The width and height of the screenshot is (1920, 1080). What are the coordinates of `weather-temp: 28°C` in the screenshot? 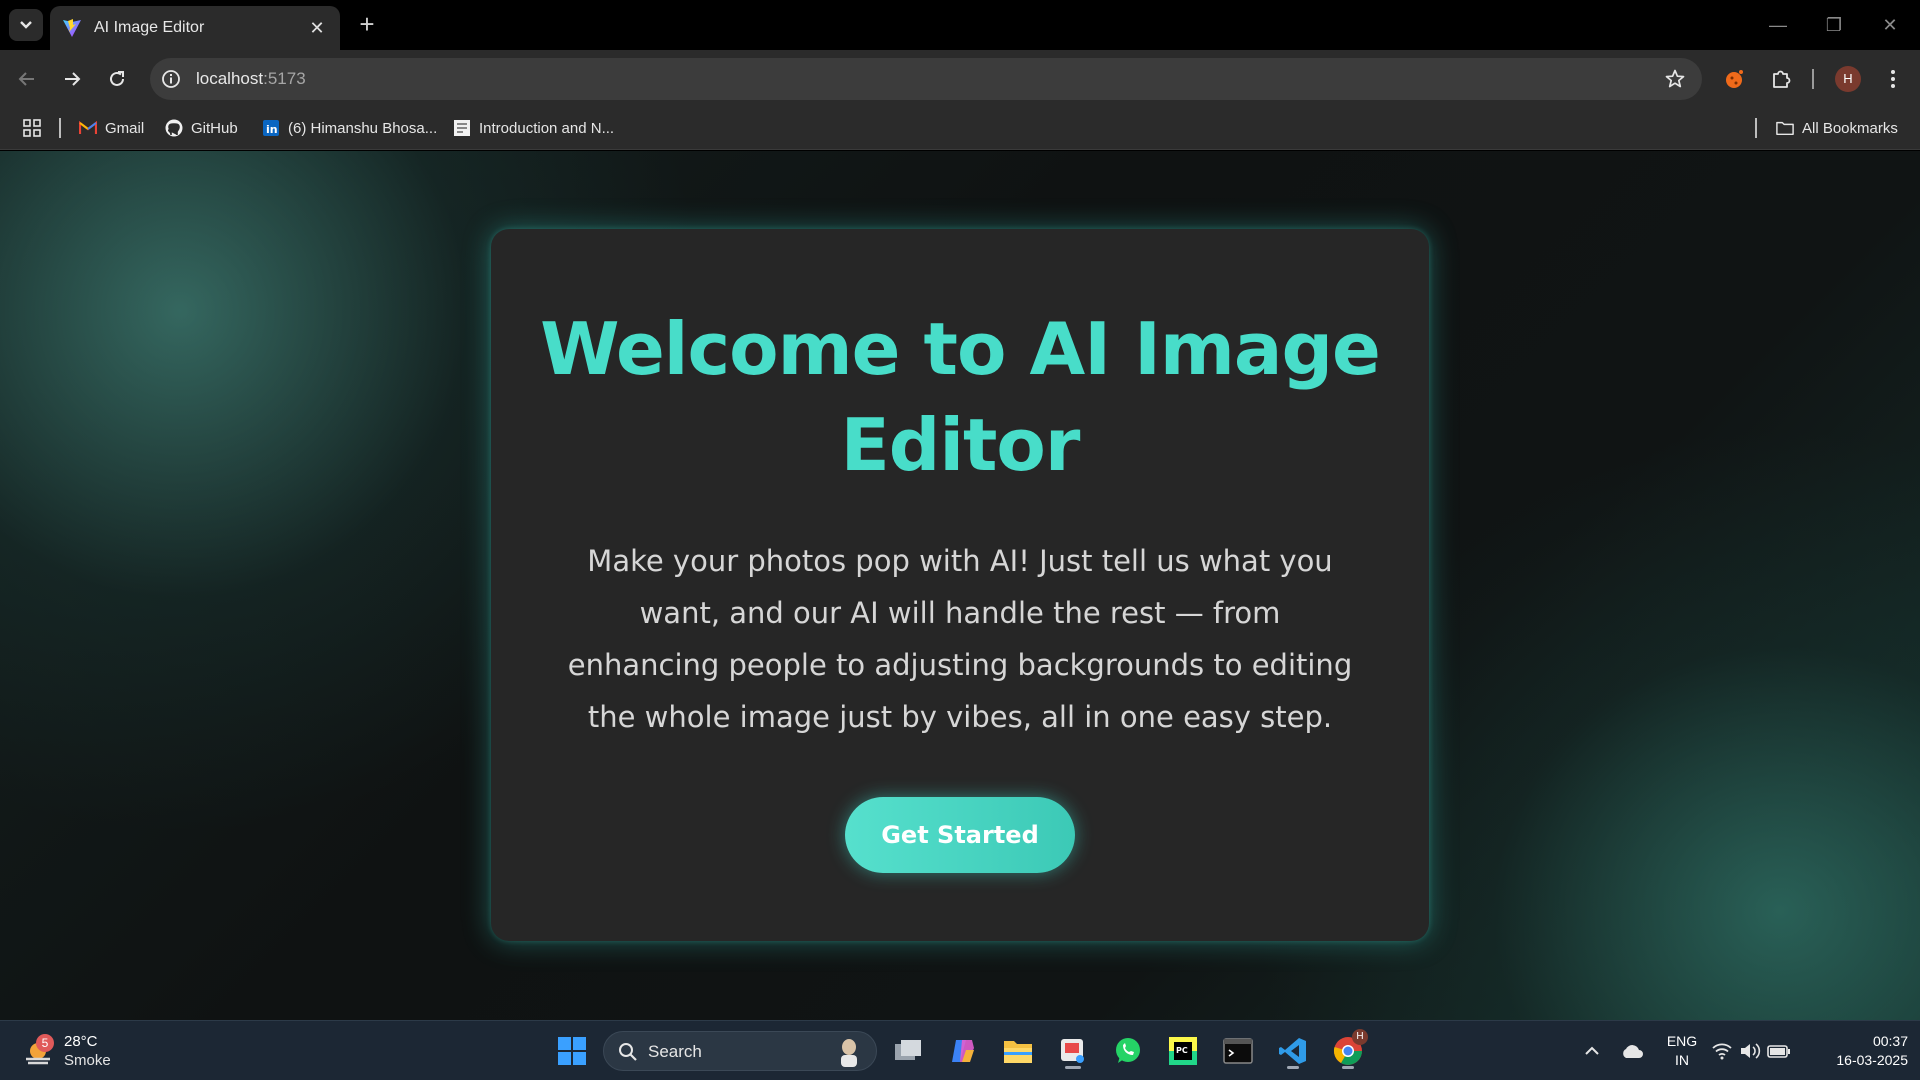 It's located at (81, 1041).